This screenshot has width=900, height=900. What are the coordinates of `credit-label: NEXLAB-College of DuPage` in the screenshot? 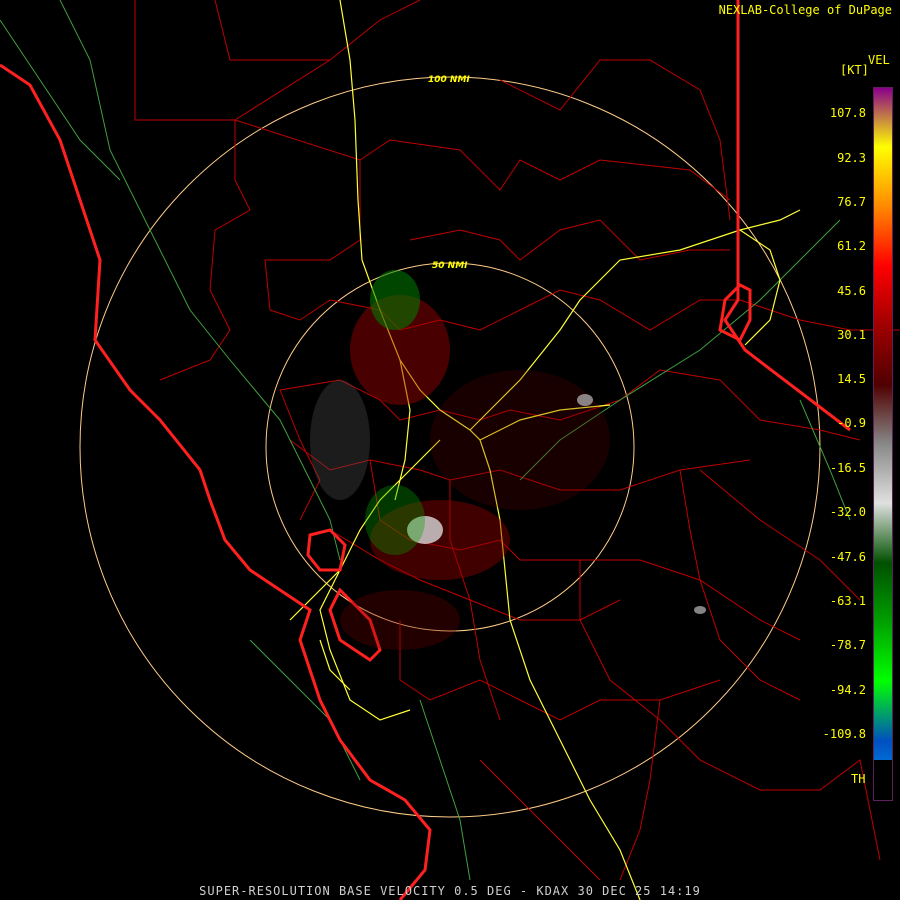 It's located at (805, 10).